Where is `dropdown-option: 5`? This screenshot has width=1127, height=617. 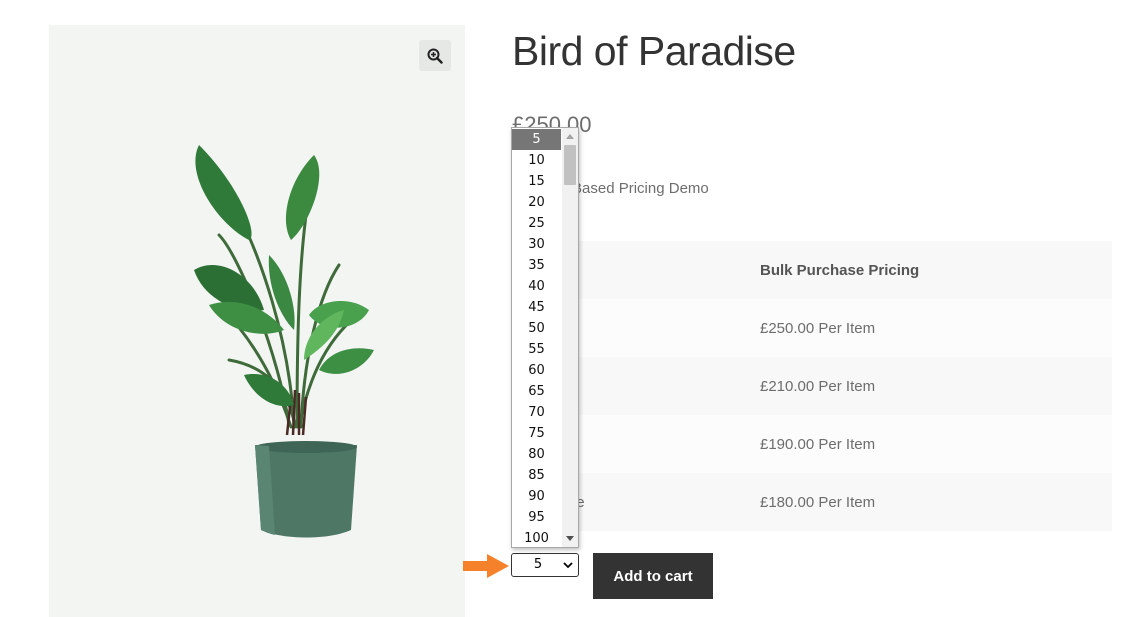 dropdown-option: 5 is located at coordinates (536, 139).